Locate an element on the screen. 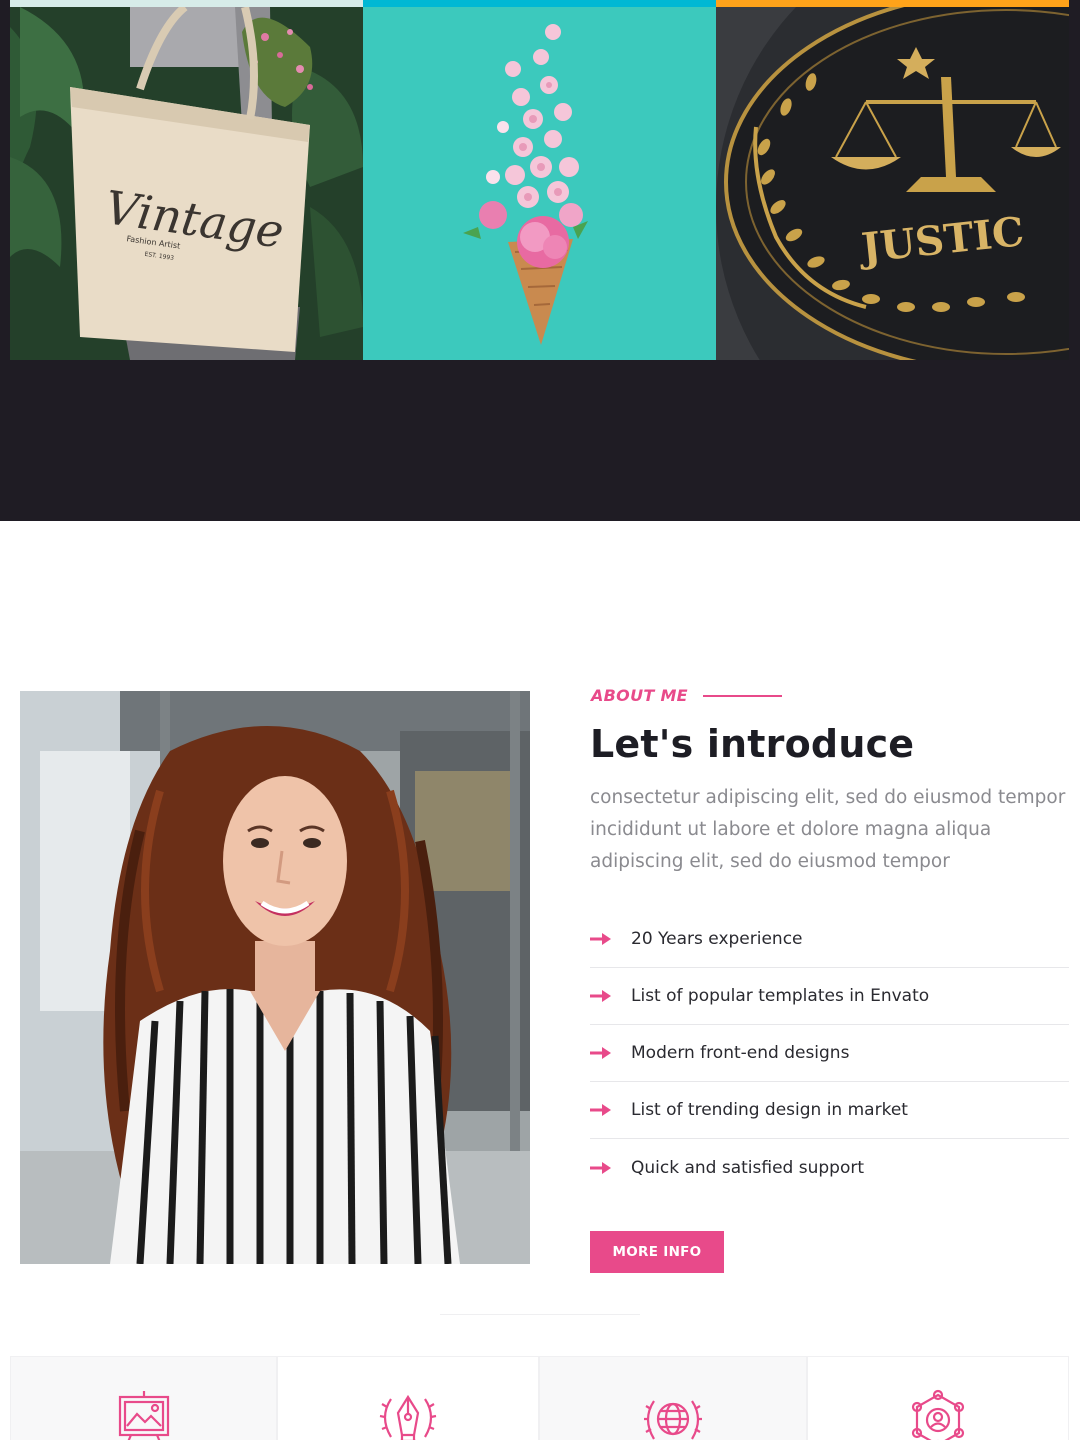  portfolio-item-vintage-bag: Vintage Fashion Artist EST. 1993 is located at coordinates (186, 183).